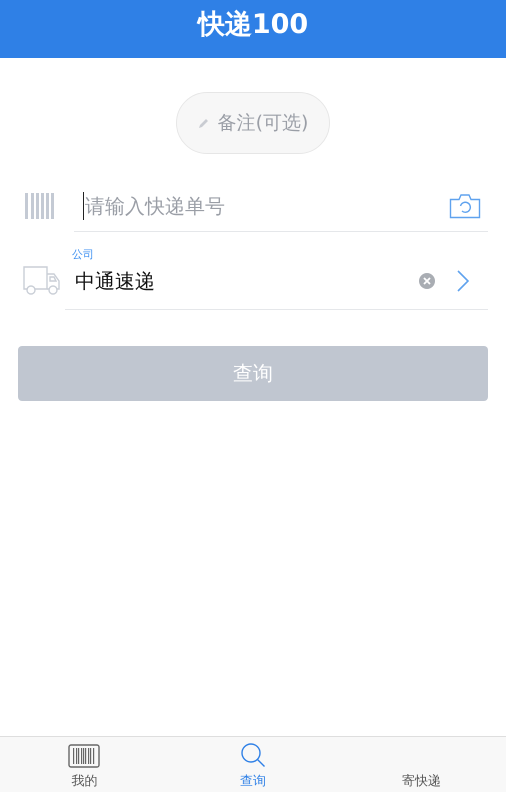 This screenshot has height=792, width=506. What do you see at coordinates (42, 280) in the screenshot?
I see `truck-icon` at bounding box center [42, 280].